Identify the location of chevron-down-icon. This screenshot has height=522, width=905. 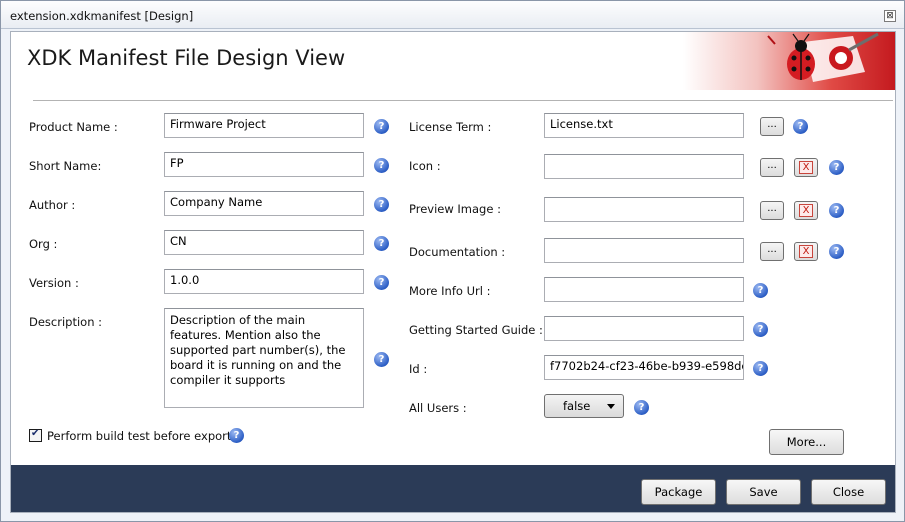
(611, 406).